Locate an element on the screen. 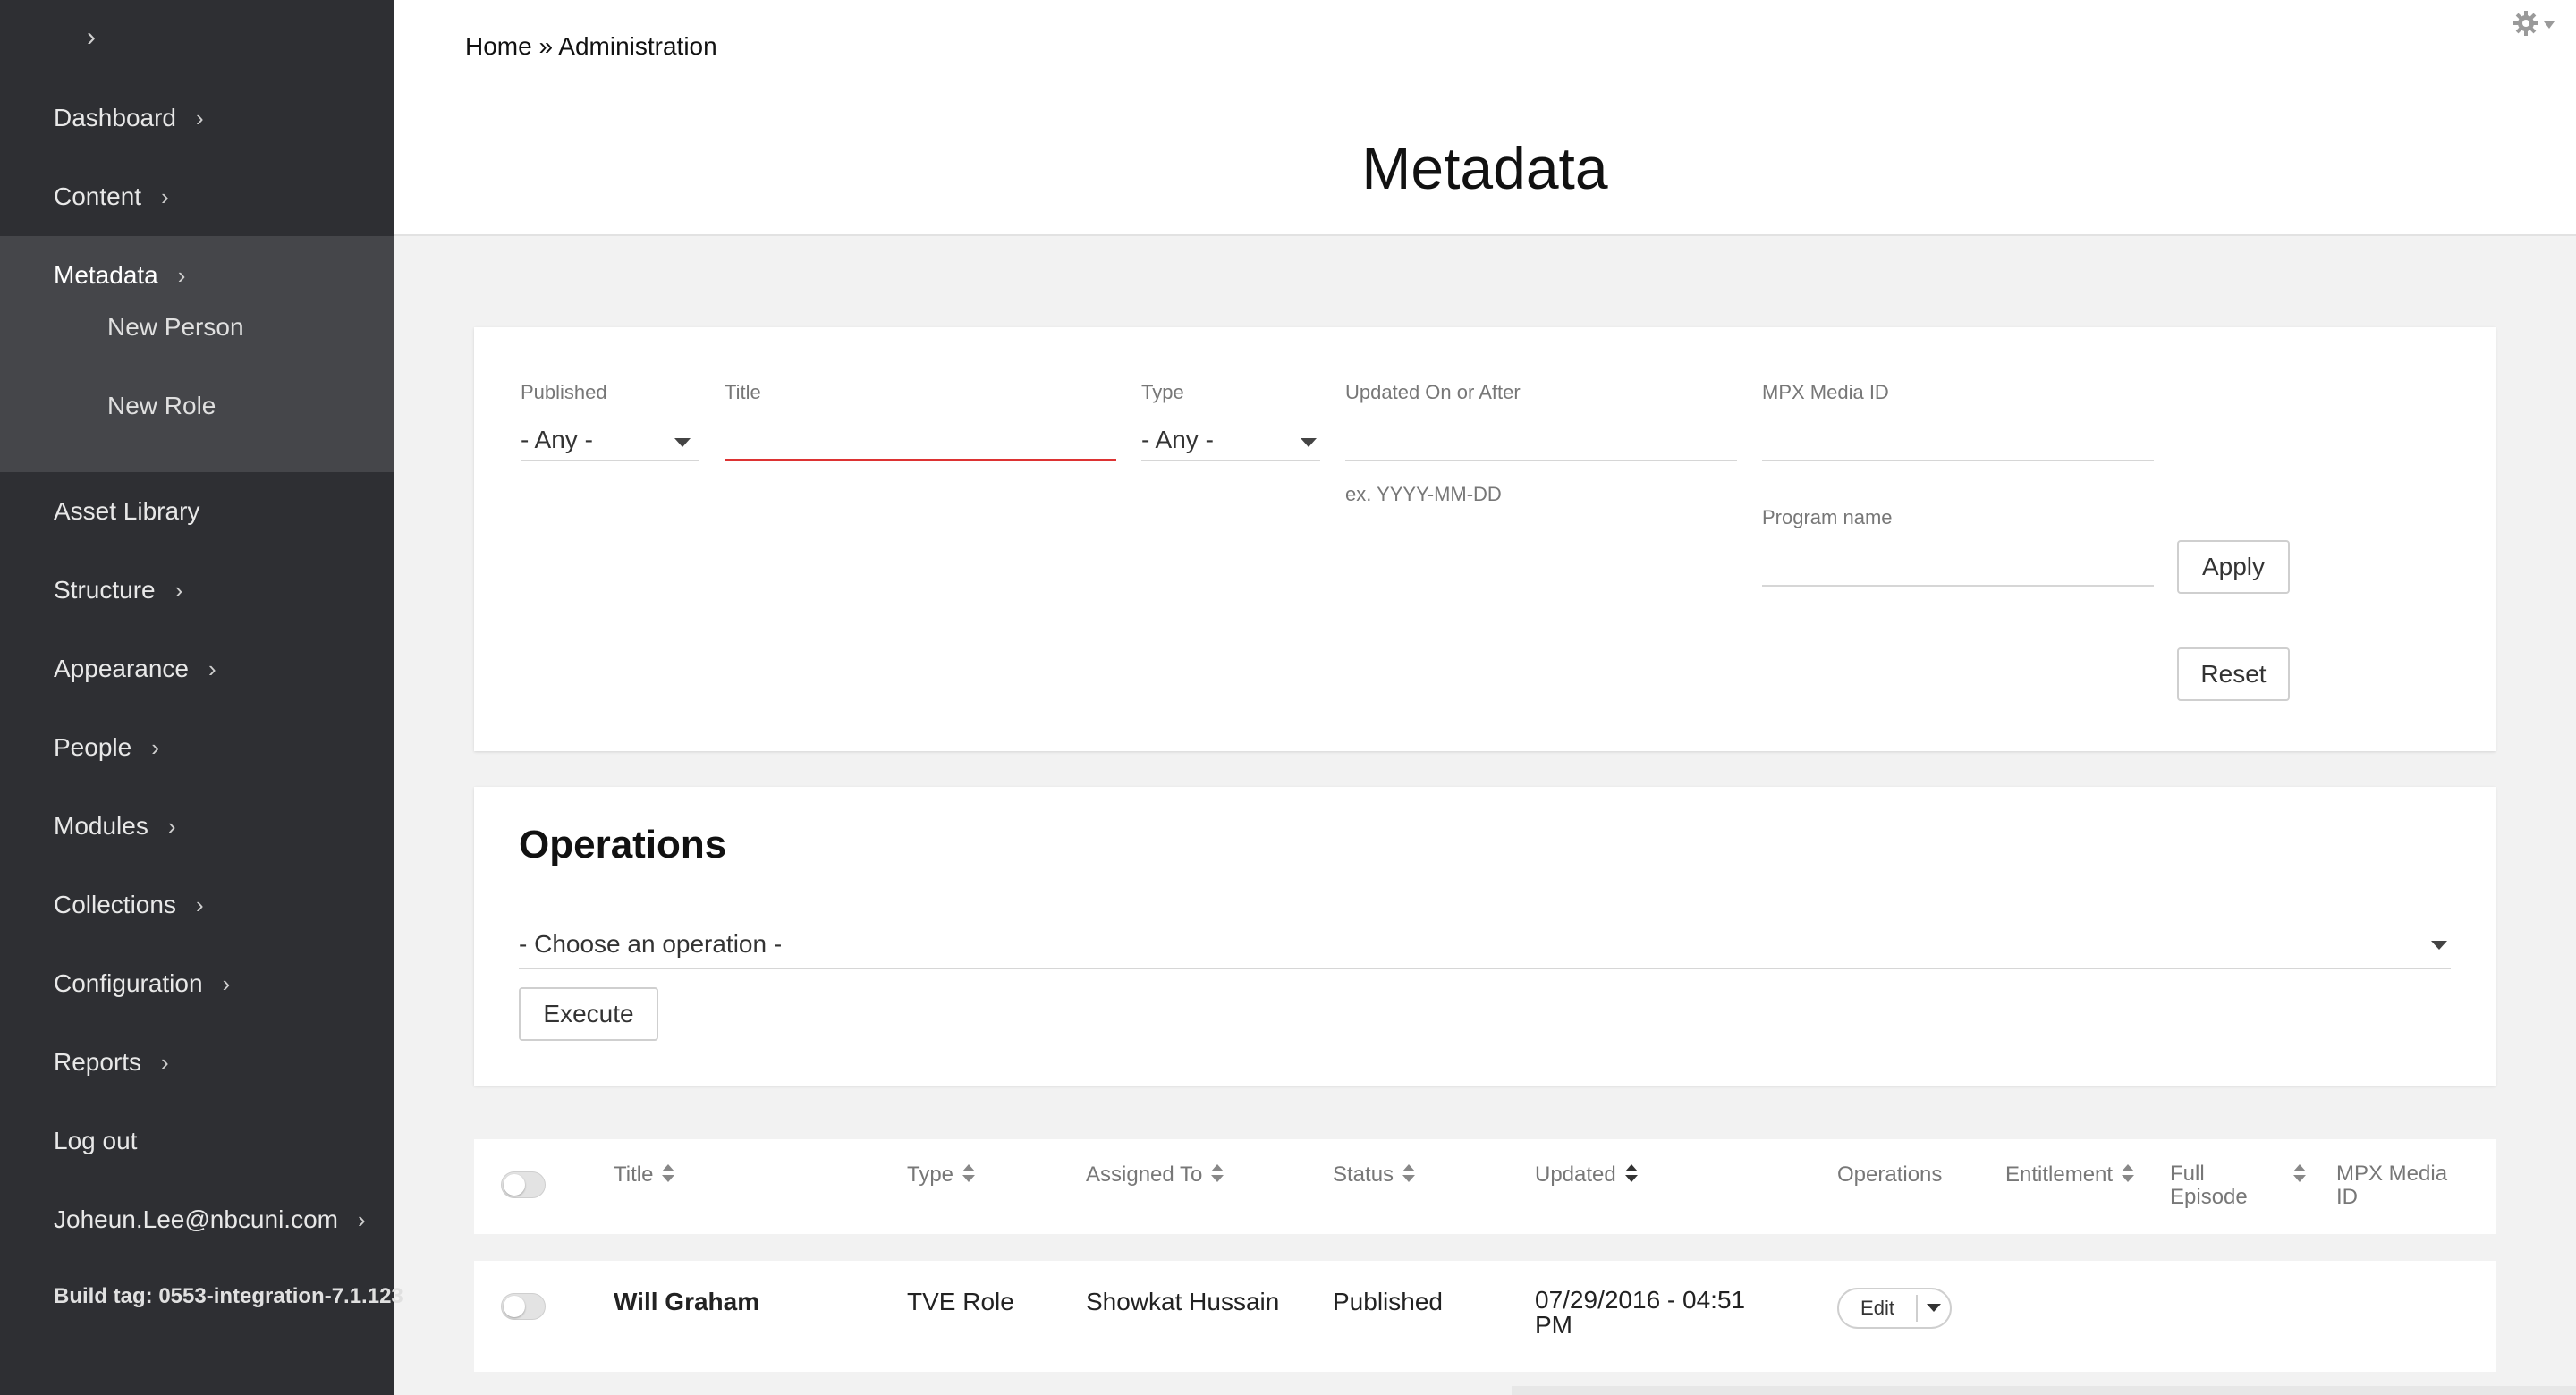 This screenshot has height=1395, width=2576. row-title: Will Graham is located at coordinates (686, 1302).